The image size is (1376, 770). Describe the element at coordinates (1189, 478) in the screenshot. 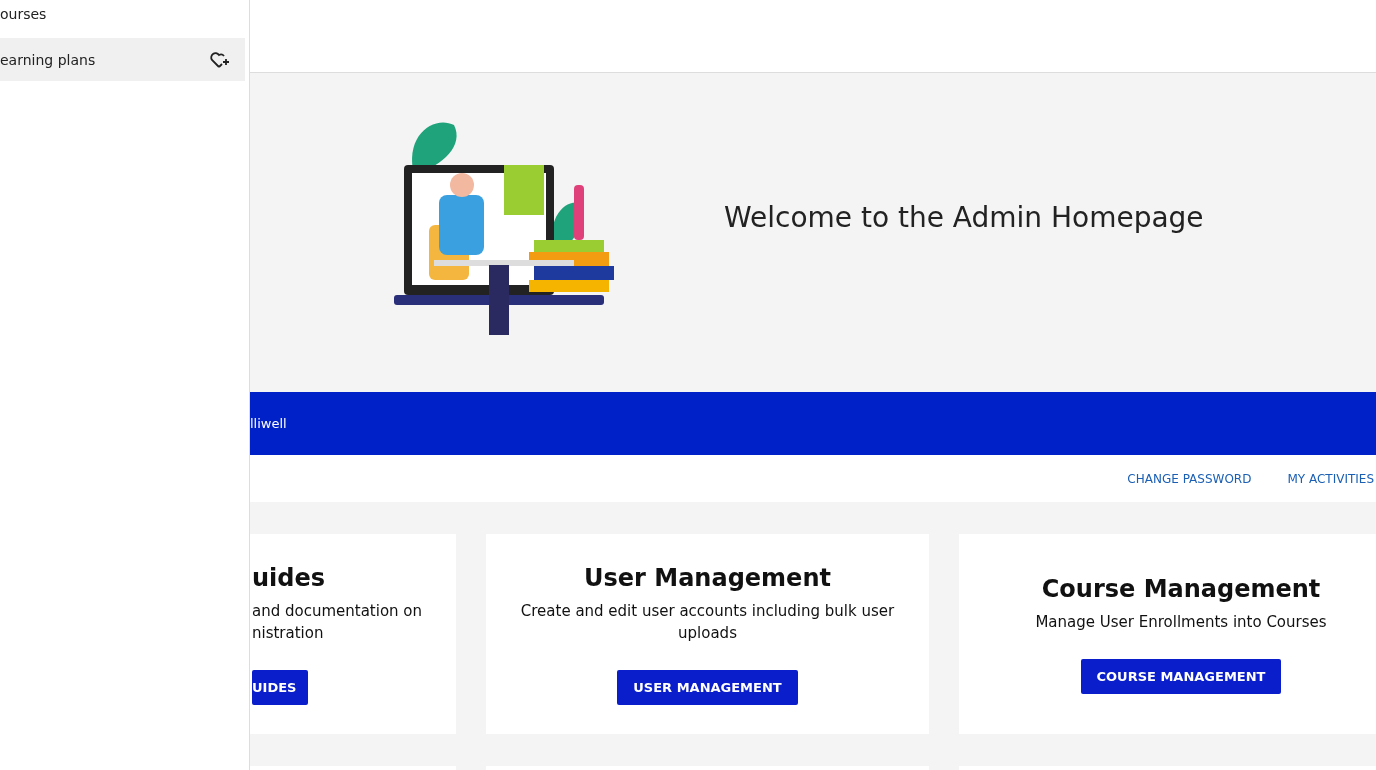

I see `nav-link: CHANGE PASSWORD` at that location.